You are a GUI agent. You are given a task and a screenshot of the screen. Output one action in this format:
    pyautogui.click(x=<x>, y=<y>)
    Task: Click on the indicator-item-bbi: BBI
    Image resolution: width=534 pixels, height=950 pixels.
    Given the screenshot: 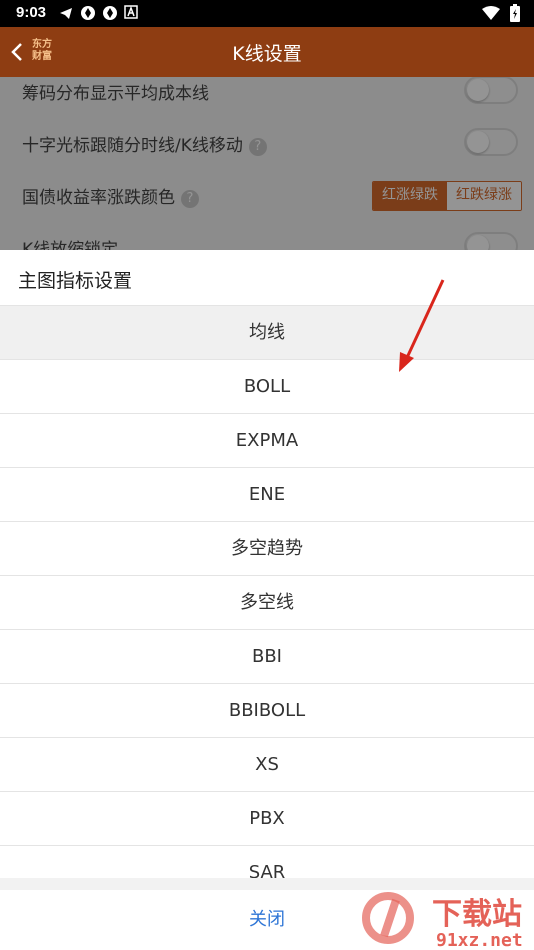 What is the action you would take?
    pyautogui.click(x=267, y=657)
    